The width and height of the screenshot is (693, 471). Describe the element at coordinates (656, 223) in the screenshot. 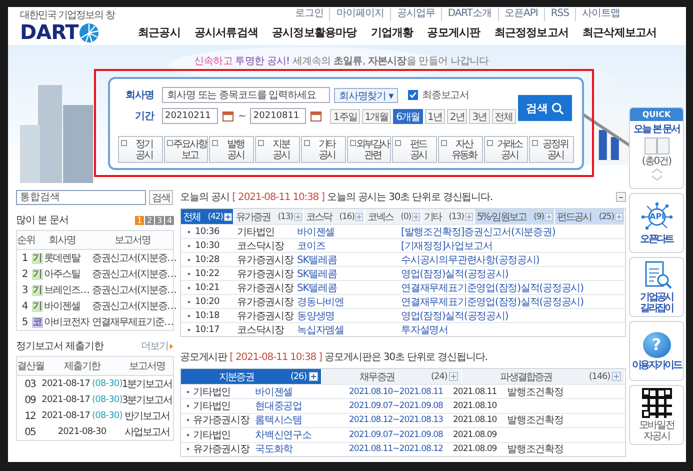

I see `quick-link-card: API 오픈다트` at that location.